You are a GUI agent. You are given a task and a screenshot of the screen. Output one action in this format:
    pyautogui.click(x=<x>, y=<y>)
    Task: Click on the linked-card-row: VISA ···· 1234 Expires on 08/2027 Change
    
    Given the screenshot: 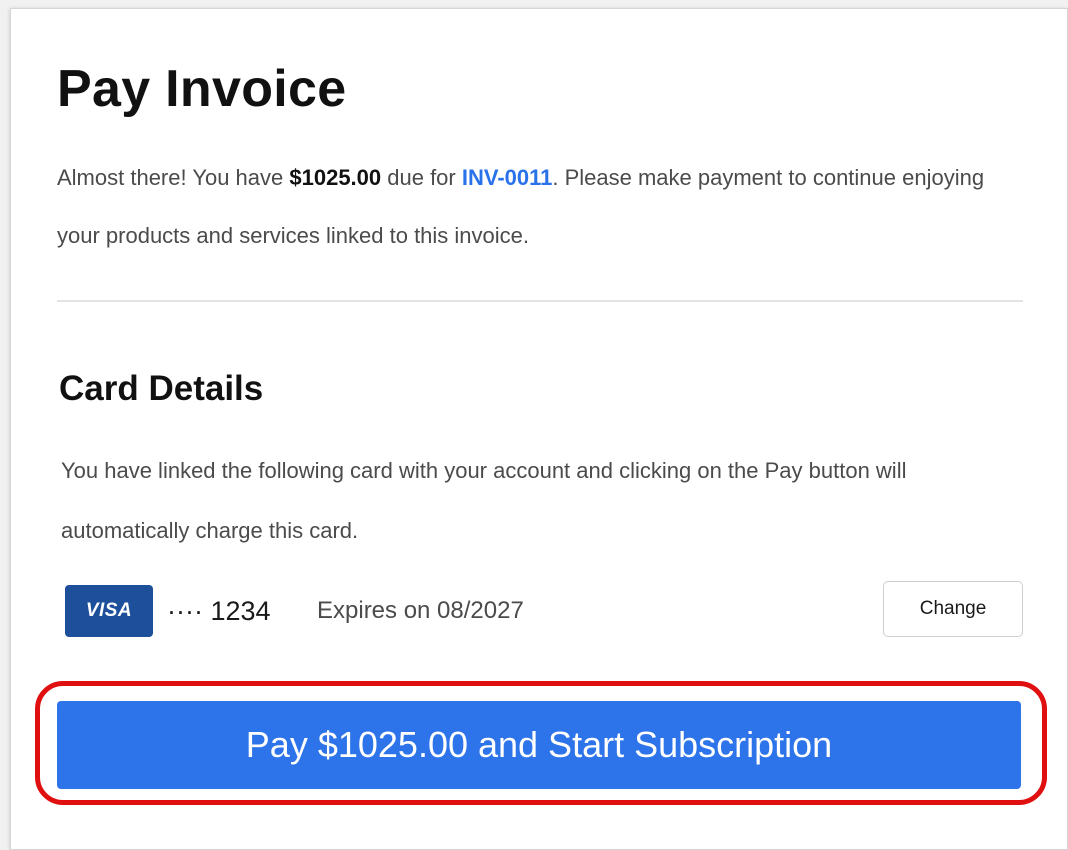 What is the action you would take?
    pyautogui.click(x=544, y=611)
    